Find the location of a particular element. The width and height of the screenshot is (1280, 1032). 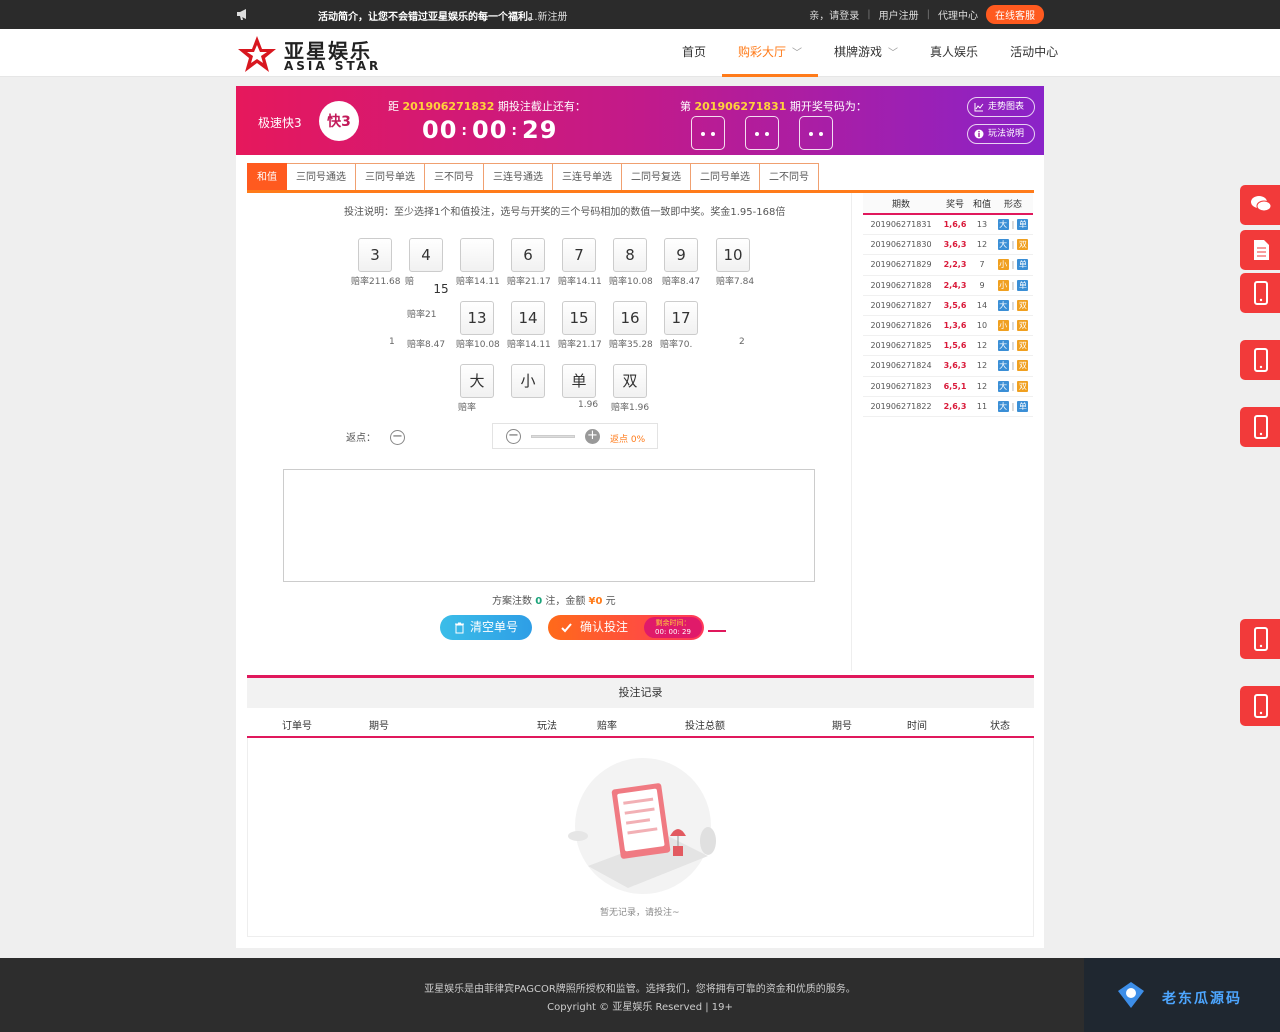

sum-ball-9: 9 is located at coordinates (681, 255).